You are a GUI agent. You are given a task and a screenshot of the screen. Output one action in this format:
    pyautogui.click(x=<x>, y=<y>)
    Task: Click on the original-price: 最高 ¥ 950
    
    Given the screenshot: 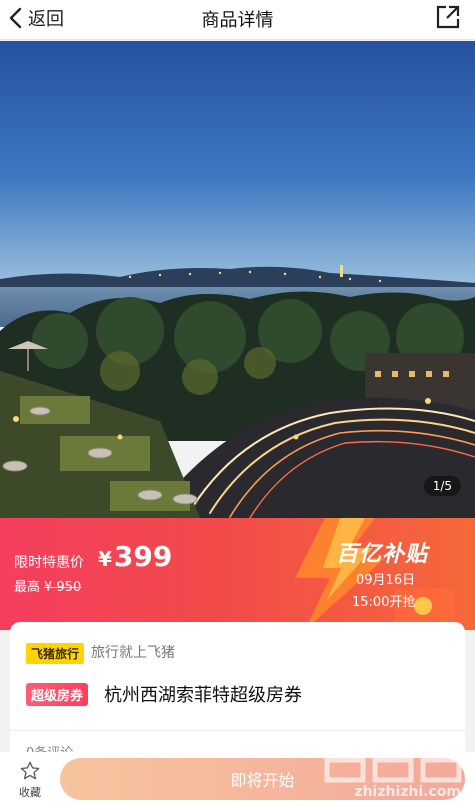 What is the action you would take?
    pyautogui.click(x=47, y=585)
    